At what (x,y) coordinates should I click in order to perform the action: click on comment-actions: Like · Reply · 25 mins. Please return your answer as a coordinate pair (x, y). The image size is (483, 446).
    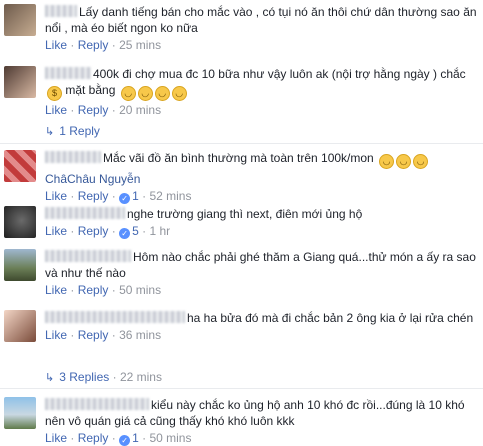
    Looking at the image, I should click on (103, 45).